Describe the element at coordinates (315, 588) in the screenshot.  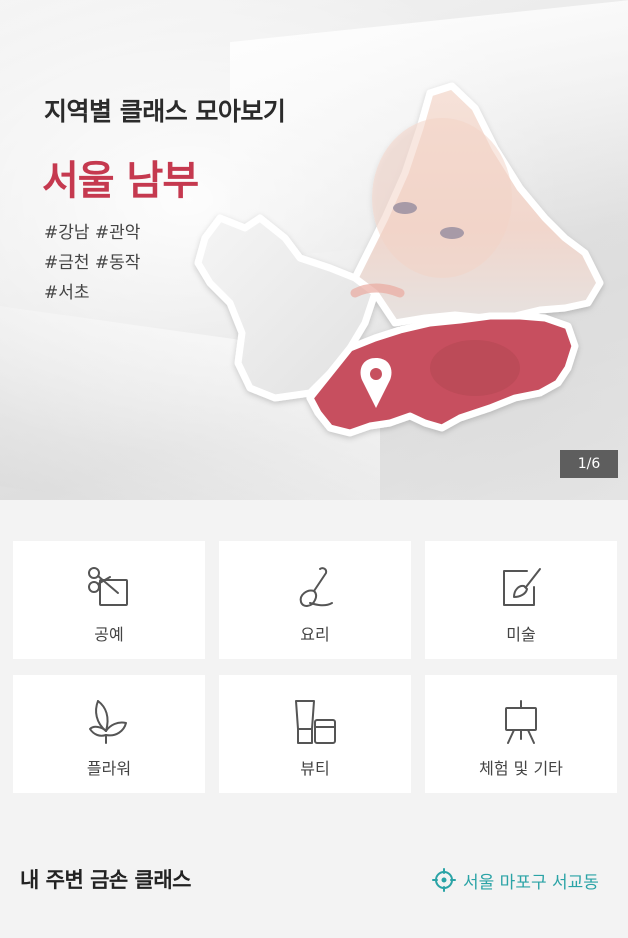
I see `cooking-spatula-icon` at that location.